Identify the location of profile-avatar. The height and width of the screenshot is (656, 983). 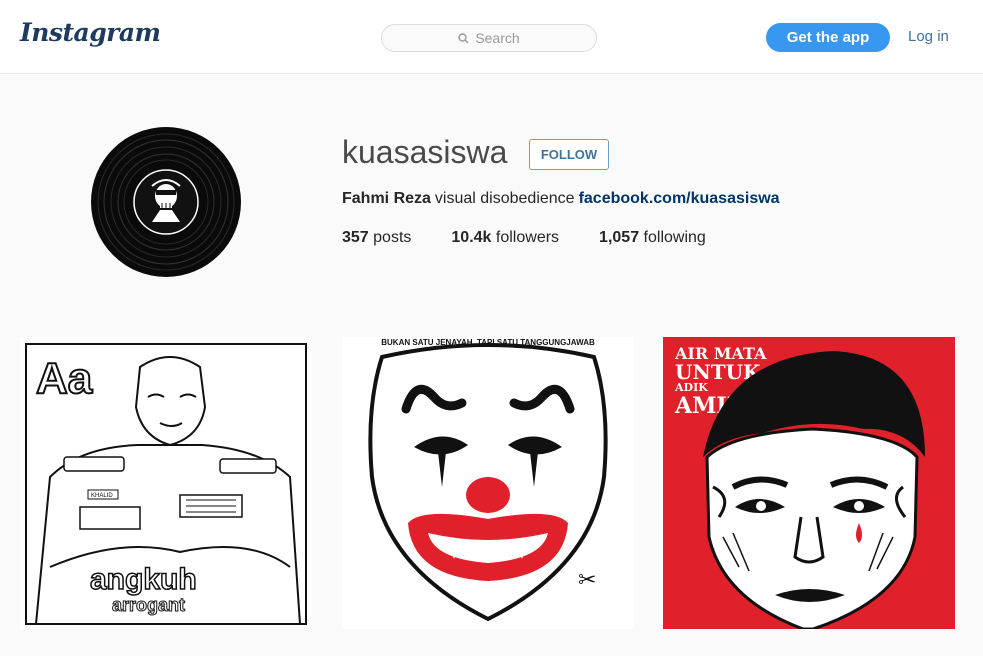
(166, 202).